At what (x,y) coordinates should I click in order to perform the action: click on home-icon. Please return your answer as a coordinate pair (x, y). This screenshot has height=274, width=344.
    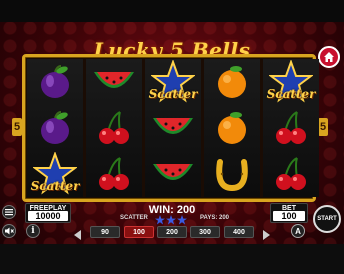
    Looking at the image, I should click on (329, 57).